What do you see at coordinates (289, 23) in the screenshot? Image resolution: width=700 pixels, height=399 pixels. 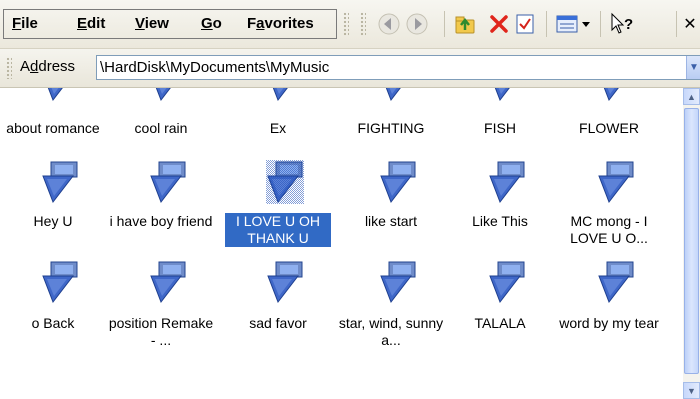 I see `menu-favorites-label: vorites` at bounding box center [289, 23].